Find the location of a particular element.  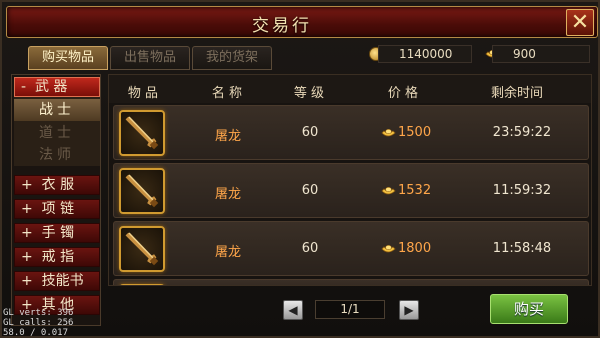

table-header: 物 品 名 称 等 级 价 格 剩余时间 is located at coordinates (350, 89).